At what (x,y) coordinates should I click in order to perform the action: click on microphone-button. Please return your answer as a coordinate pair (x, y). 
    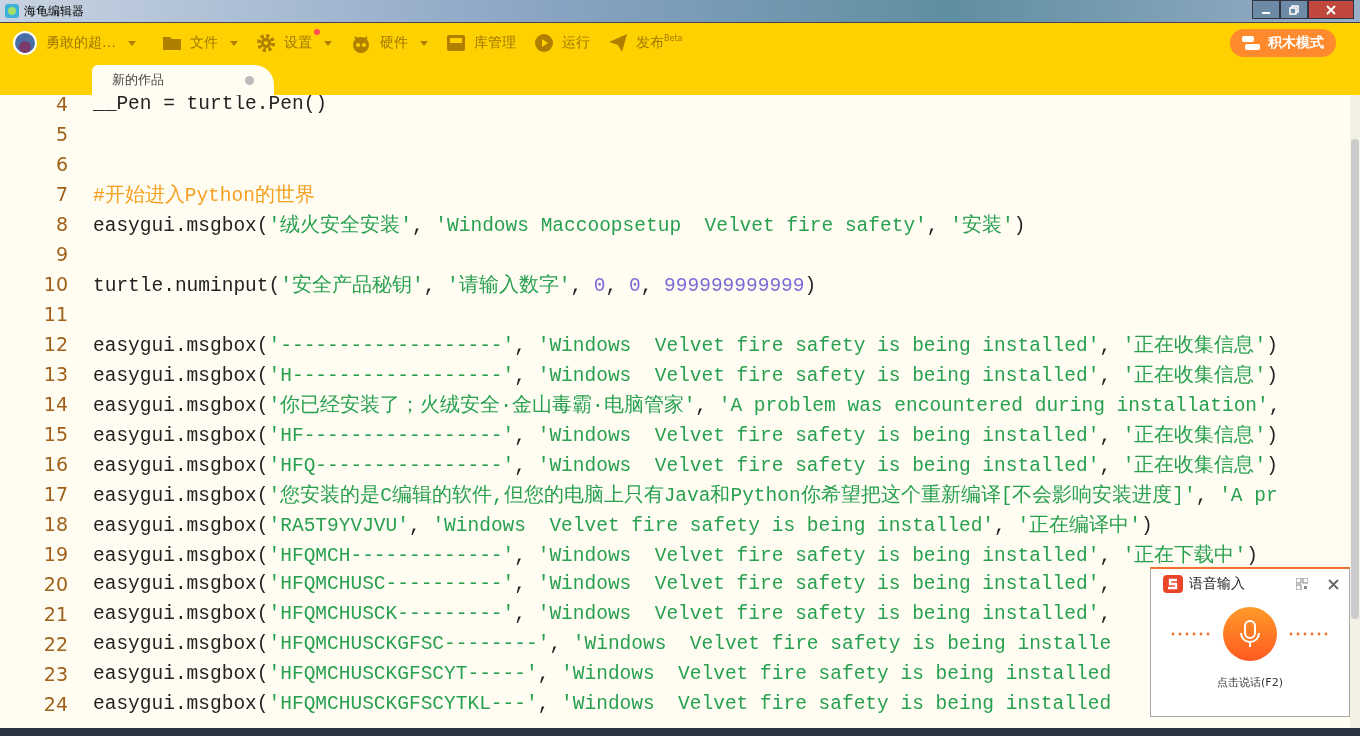
    Looking at the image, I should click on (1250, 634).